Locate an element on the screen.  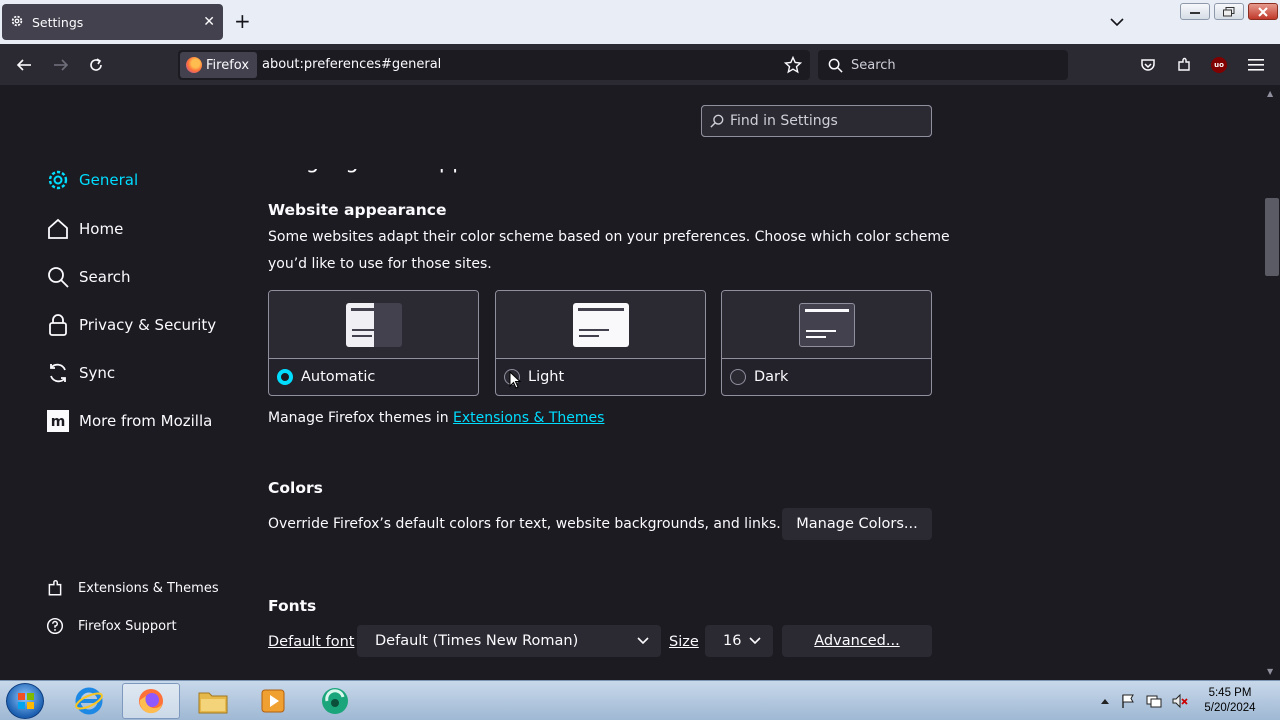
help-icon is located at coordinates (55, 626).